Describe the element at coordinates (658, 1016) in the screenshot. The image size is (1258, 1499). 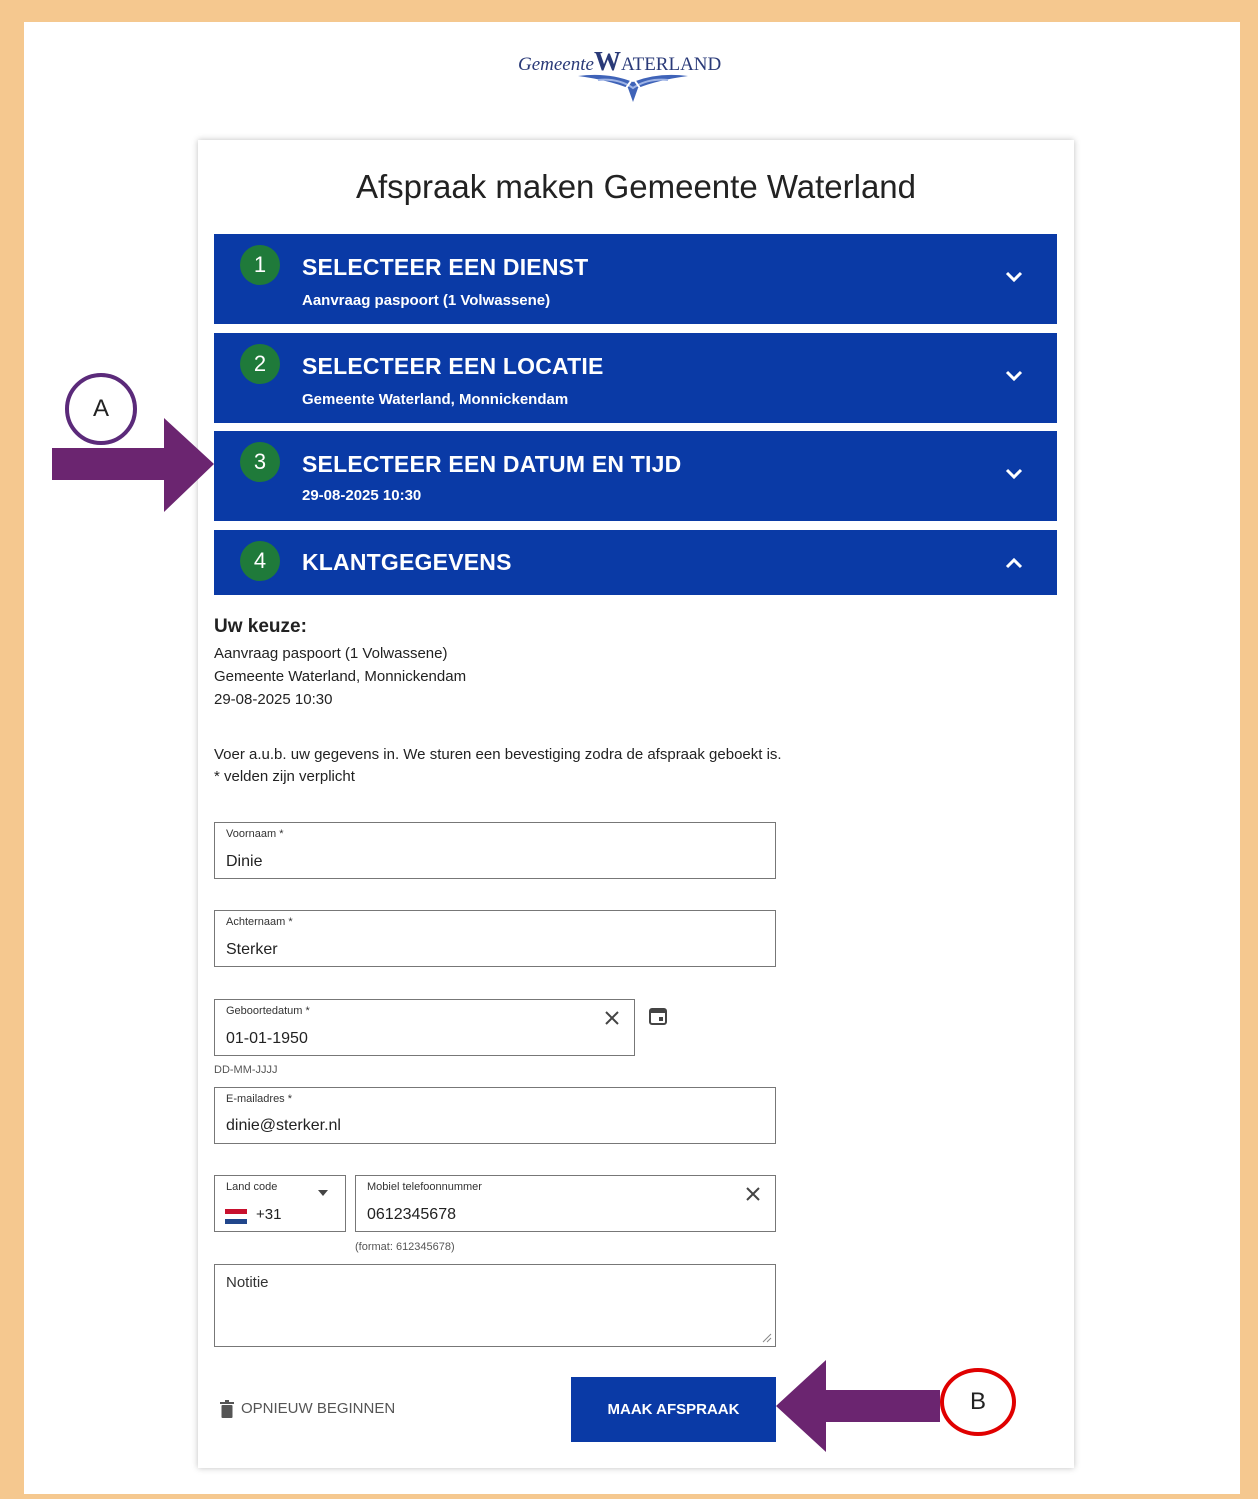
I see `calendar-icon` at that location.